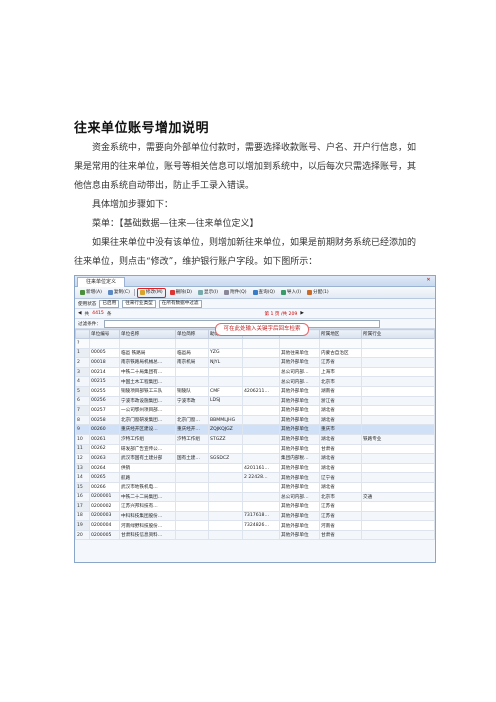 Image resolution: width=496 pixels, height=702 pixels. Describe the element at coordinates (109, 303) in the screenshot. I see `status-select: 已启用` at that location.